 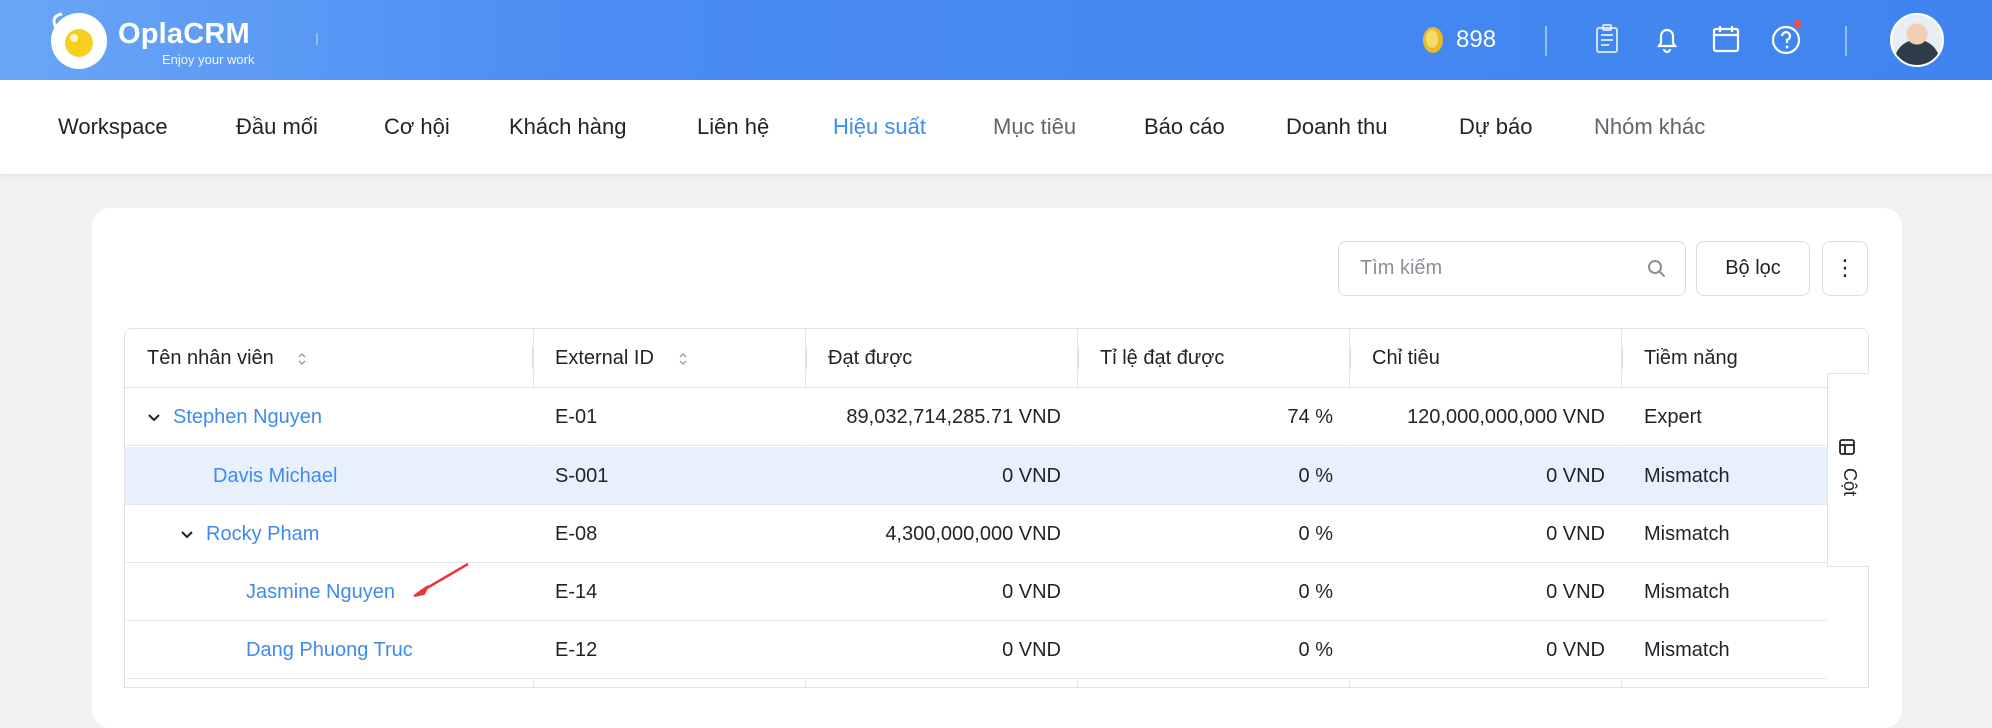 What do you see at coordinates (1401, 268) in the screenshot?
I see `search-placeholder: Tìm kiếm` at bounding box center [1401, 268].